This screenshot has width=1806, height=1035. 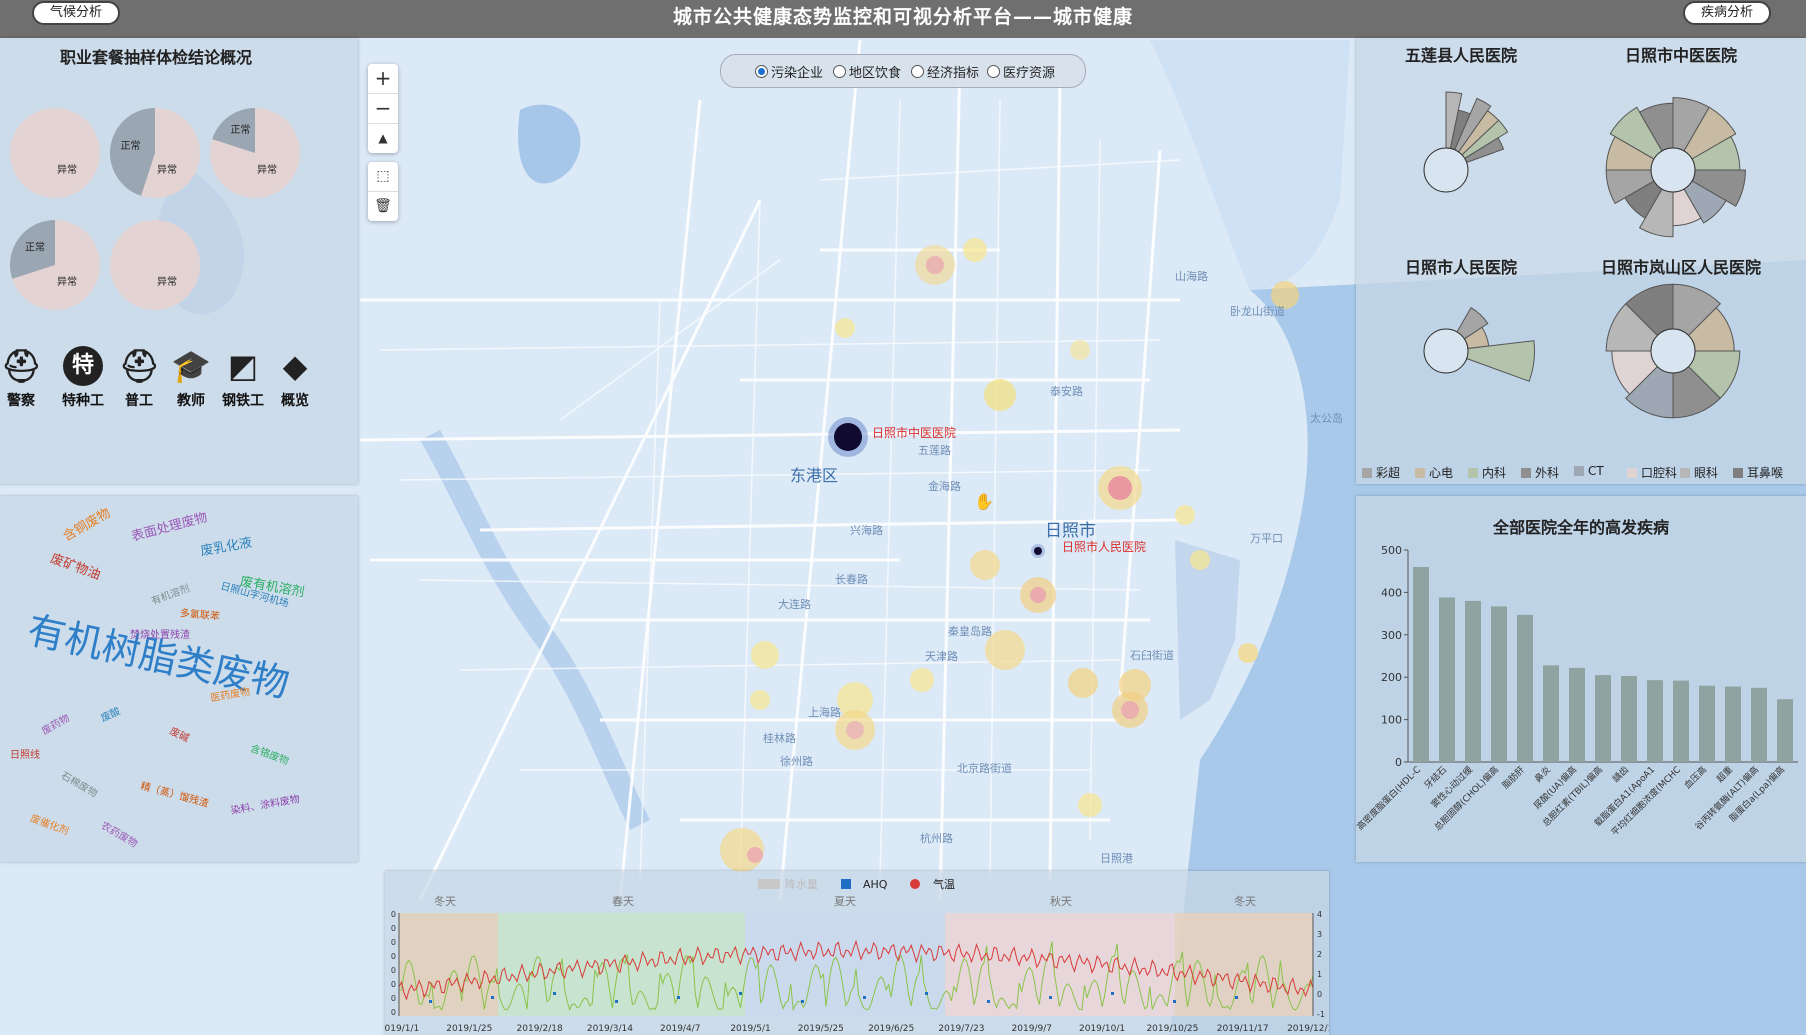 I want to click on map-label: 万平口, so click(x=1266, y=538).